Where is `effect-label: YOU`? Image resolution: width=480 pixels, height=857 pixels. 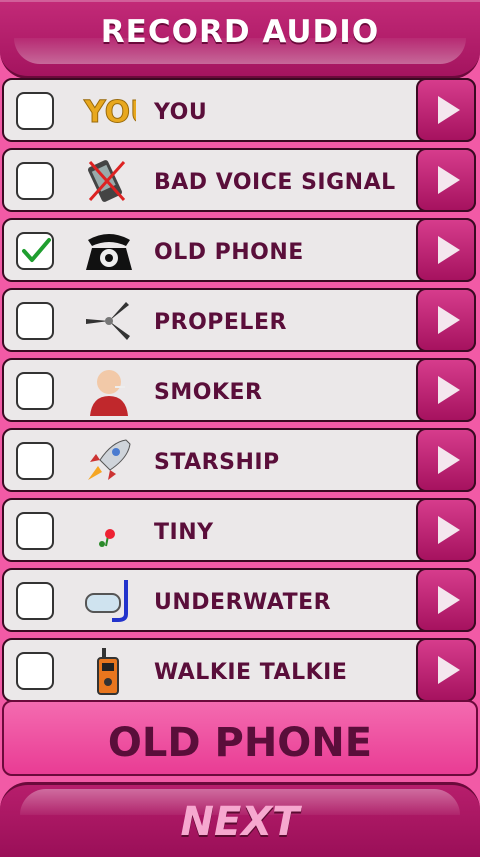
effect-label: YOU is located at coordinates (181, 112).